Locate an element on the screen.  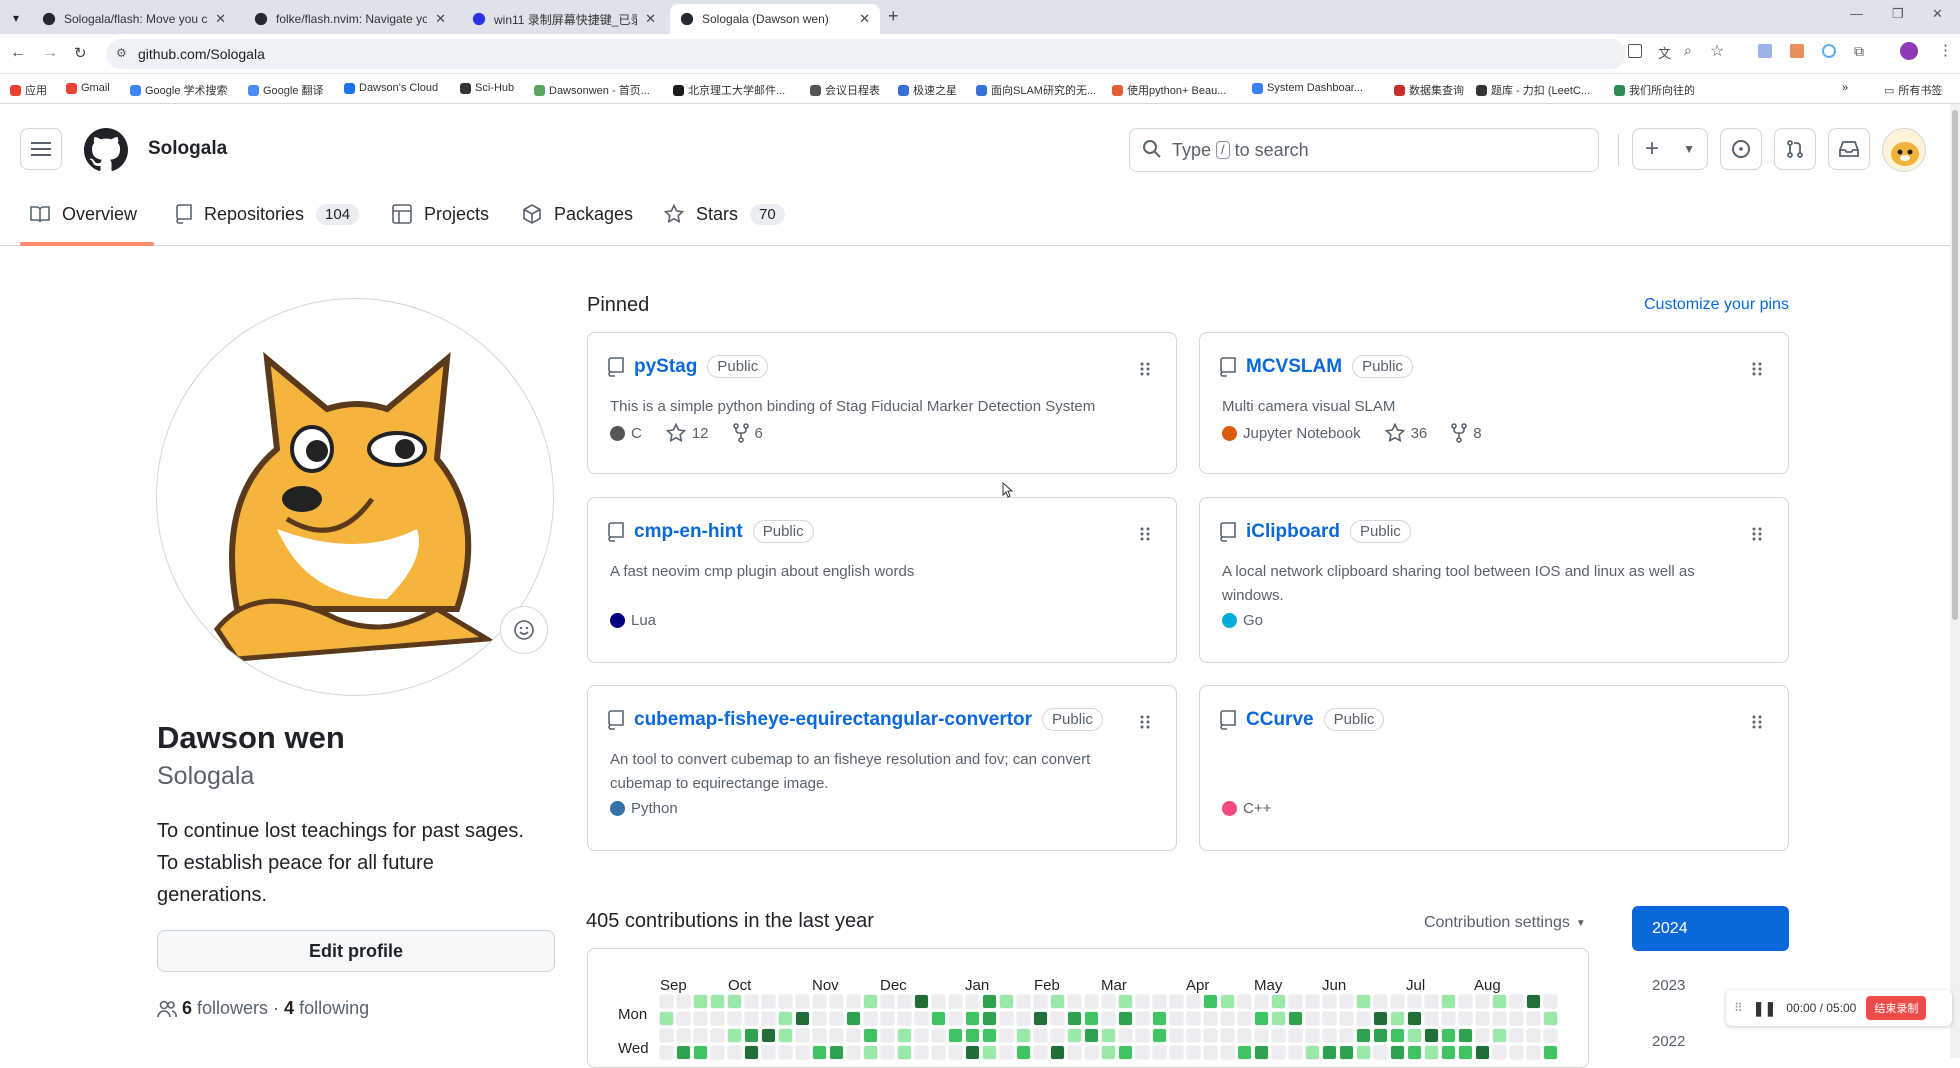
tab-projects: Projects is located at coordinates (440, 214).